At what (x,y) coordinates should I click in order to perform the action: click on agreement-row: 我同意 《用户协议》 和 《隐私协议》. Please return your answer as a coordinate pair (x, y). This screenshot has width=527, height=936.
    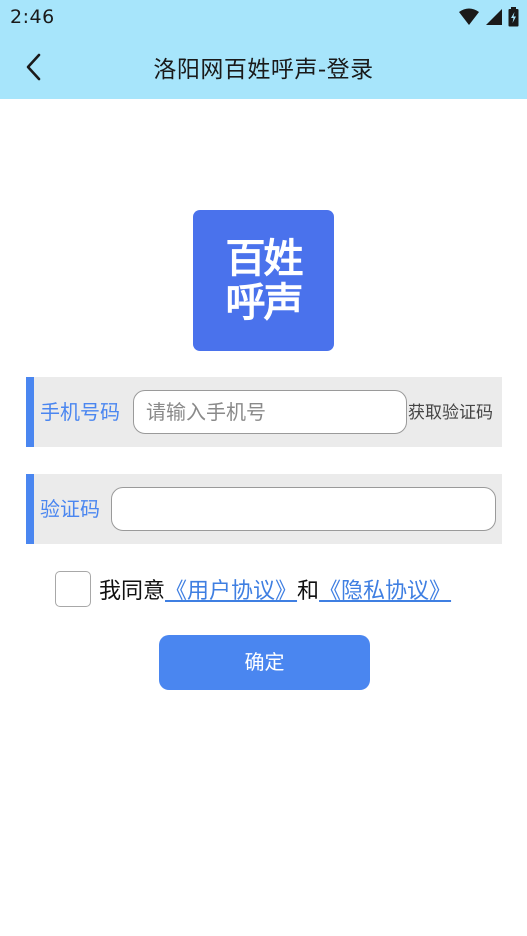
    Looking at the image, I should click on (253, 589).